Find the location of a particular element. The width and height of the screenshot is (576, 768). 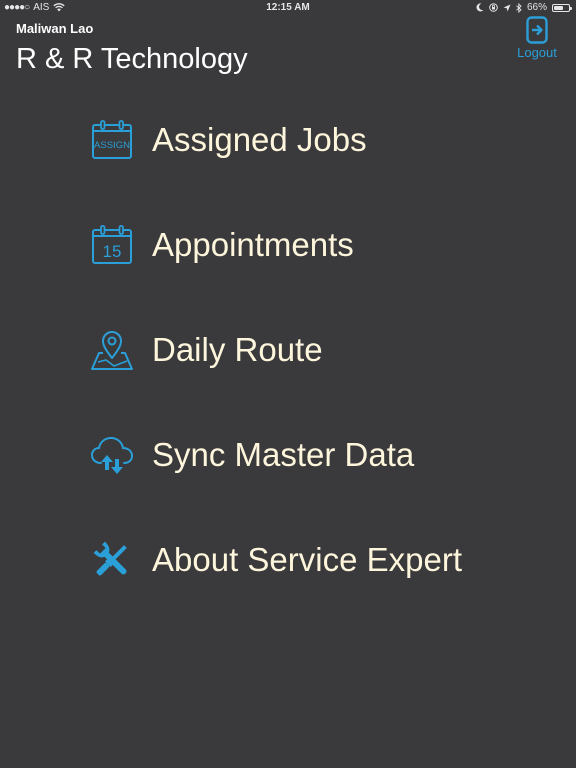

assign-icon-text: ASSIGN is located at coordinates (112, 145).